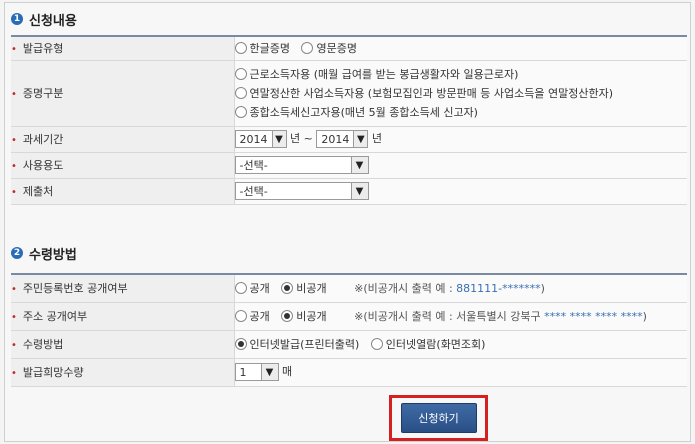 This screenshot has width=695, height=444. Describe the element at coordinates (349, 372) in the screenshot. I see `row-quantity: • 발급희망수량 1 ▼ 매` at that location.